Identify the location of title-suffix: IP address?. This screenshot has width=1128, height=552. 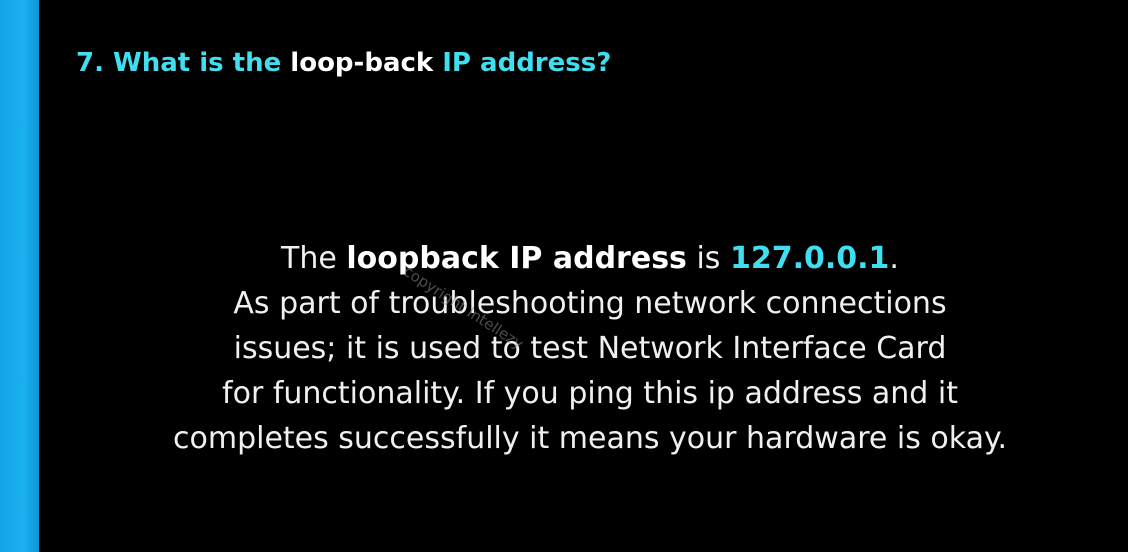
(522, 63).